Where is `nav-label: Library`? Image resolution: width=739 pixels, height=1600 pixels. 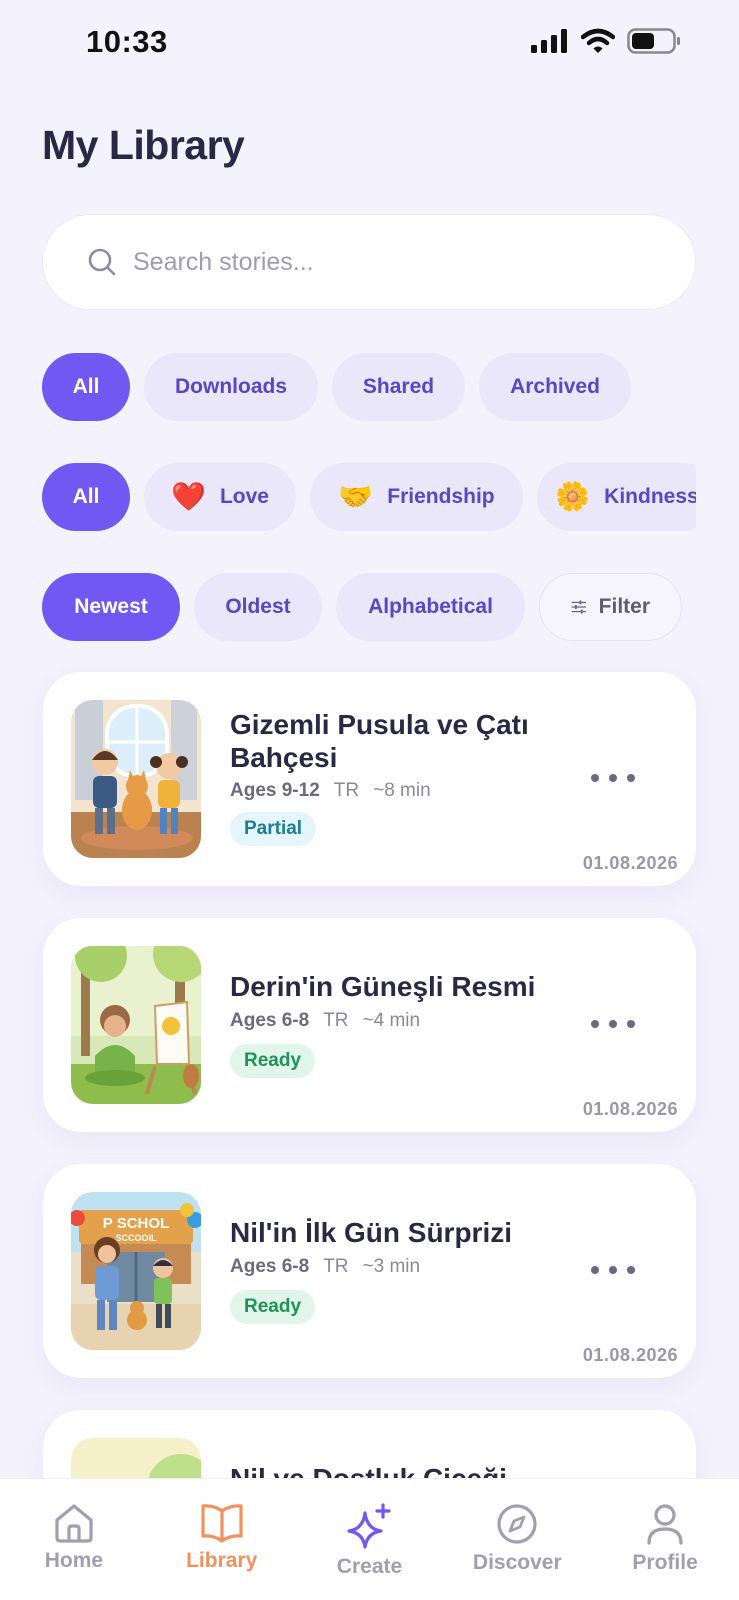 nav-label: Library is located at coordinates (222, 1560).